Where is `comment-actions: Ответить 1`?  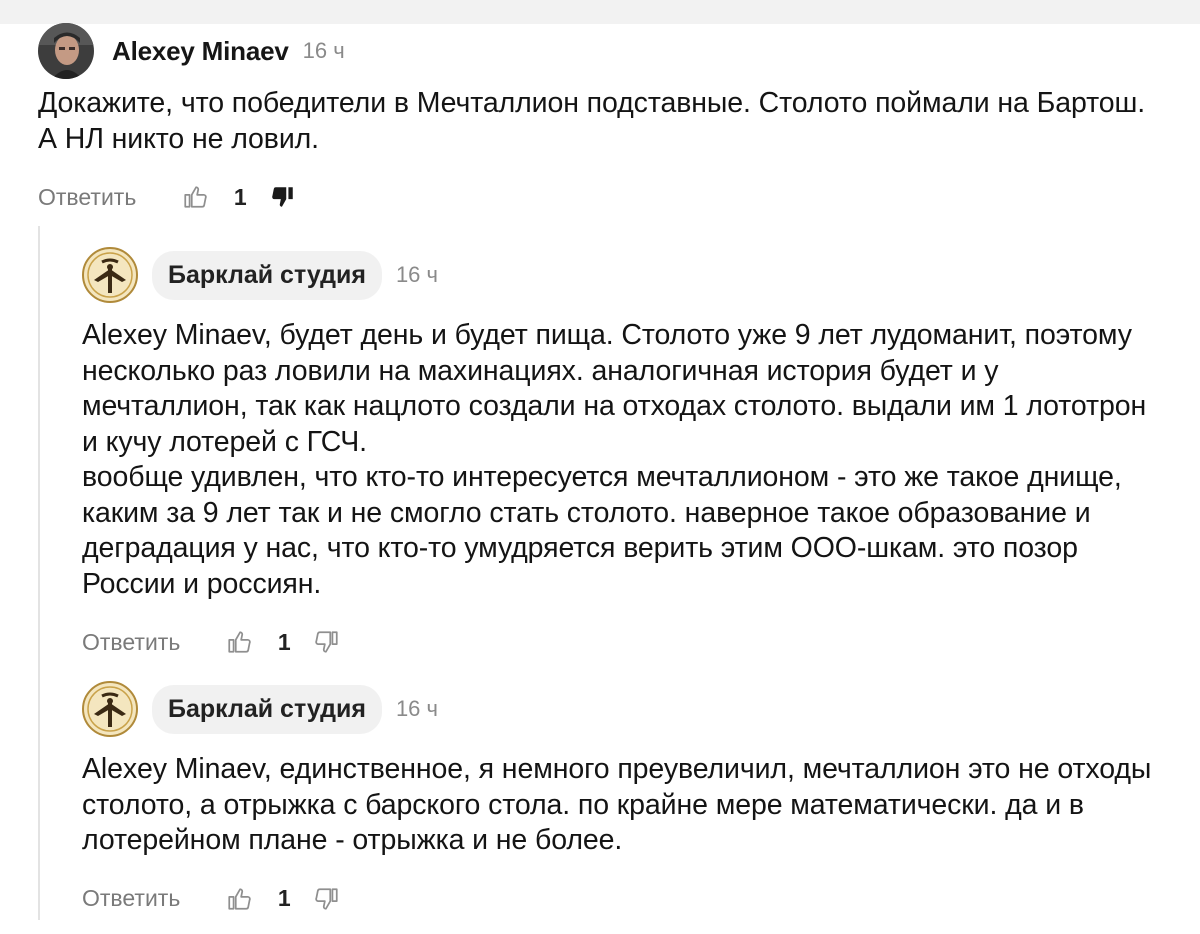 comment-actions: Ответить 1 is located at coordinates (608, 197).